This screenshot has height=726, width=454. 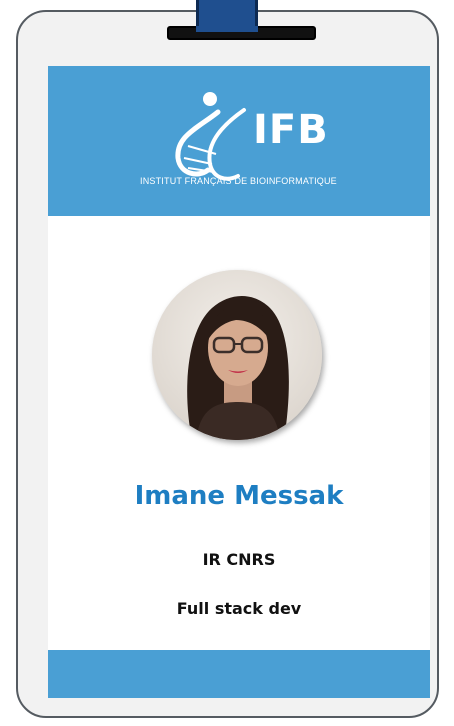 I want to click on person-role: Full stack dev, so click(x=239, y=608).